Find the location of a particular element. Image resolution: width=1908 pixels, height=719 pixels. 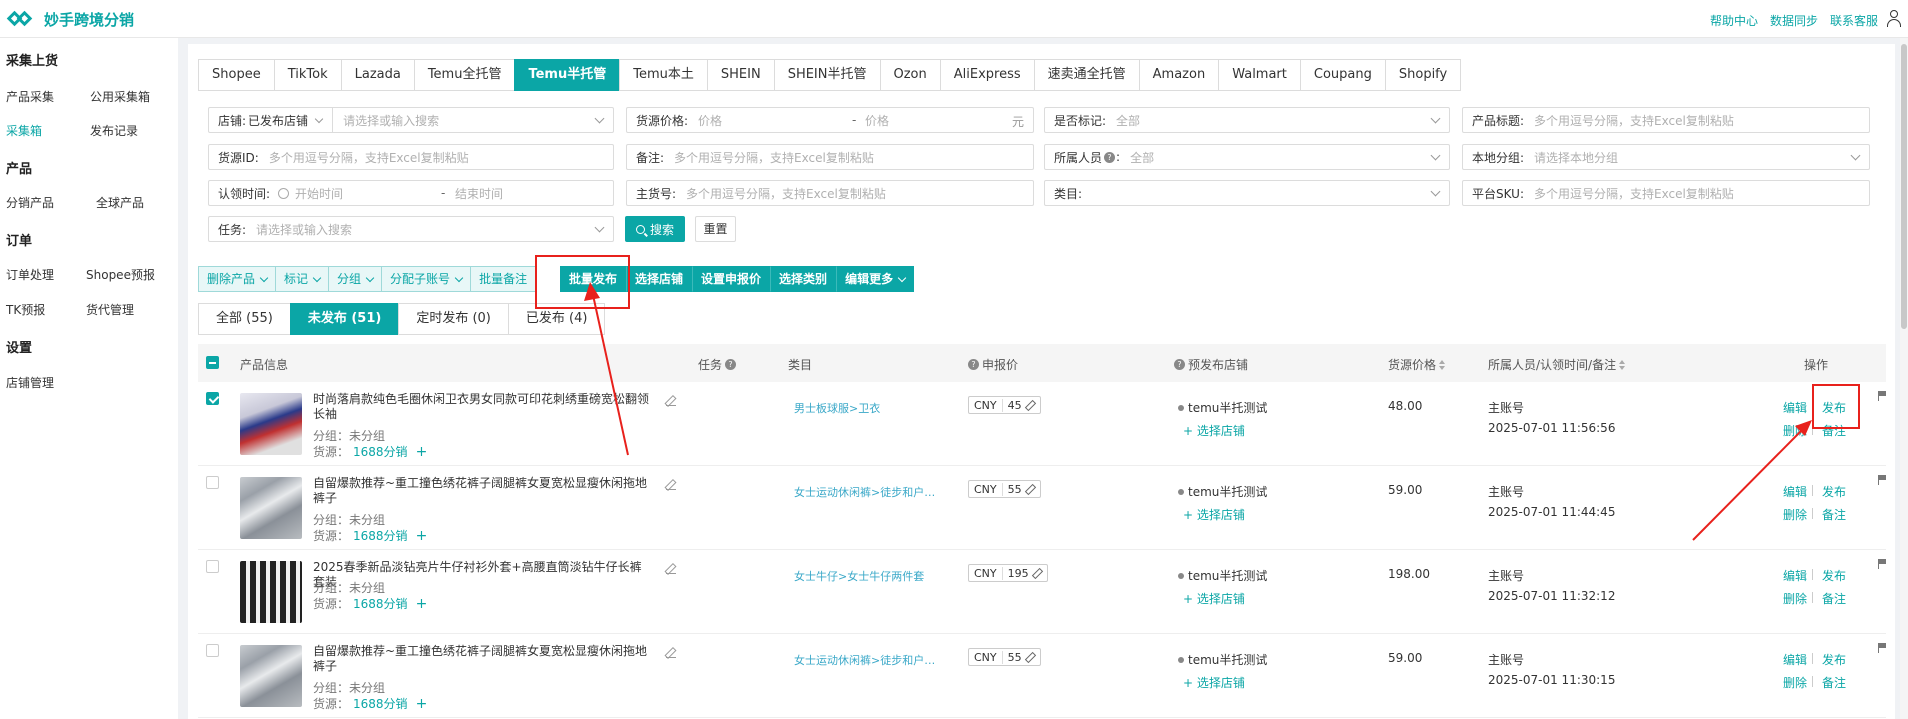

user-icon is located at coordinates (1894, 19).